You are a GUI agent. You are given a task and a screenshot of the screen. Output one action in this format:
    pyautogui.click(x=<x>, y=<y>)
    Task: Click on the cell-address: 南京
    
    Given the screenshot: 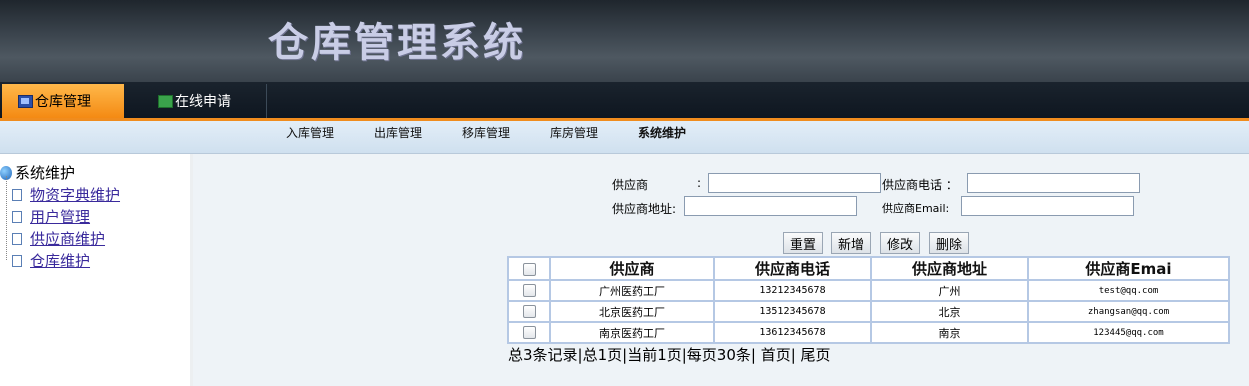 What is the action you would take?
    pyautogui.click(x=949, y=332)
    